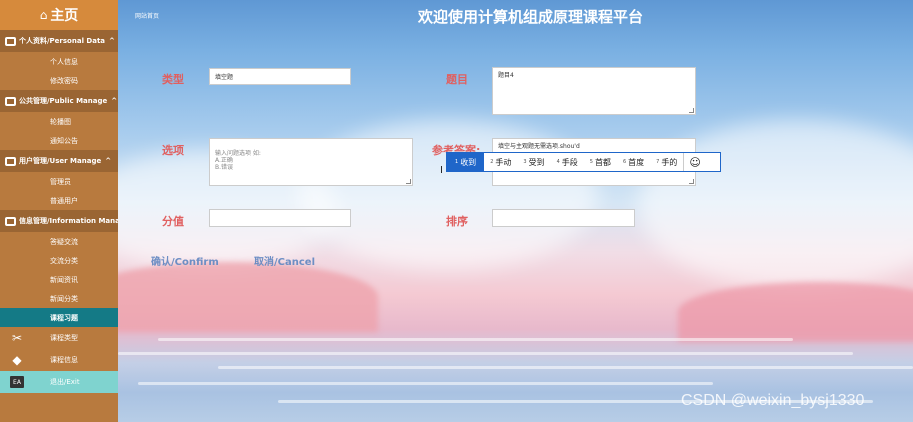  I want to click on sidebar-item-course-type: ✂ 课程类型, so click(59, 338).